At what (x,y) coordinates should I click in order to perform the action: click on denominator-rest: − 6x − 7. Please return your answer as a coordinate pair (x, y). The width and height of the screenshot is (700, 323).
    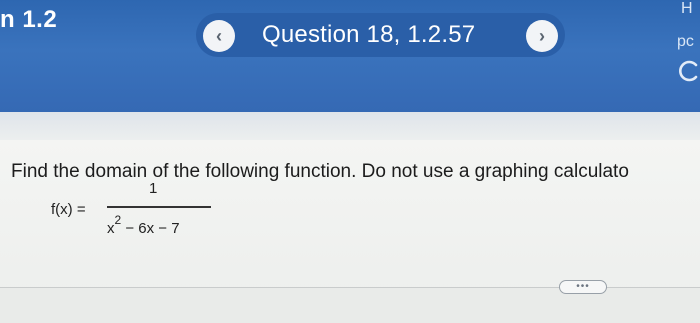
    Looking at the image, I should click on (150, 228).